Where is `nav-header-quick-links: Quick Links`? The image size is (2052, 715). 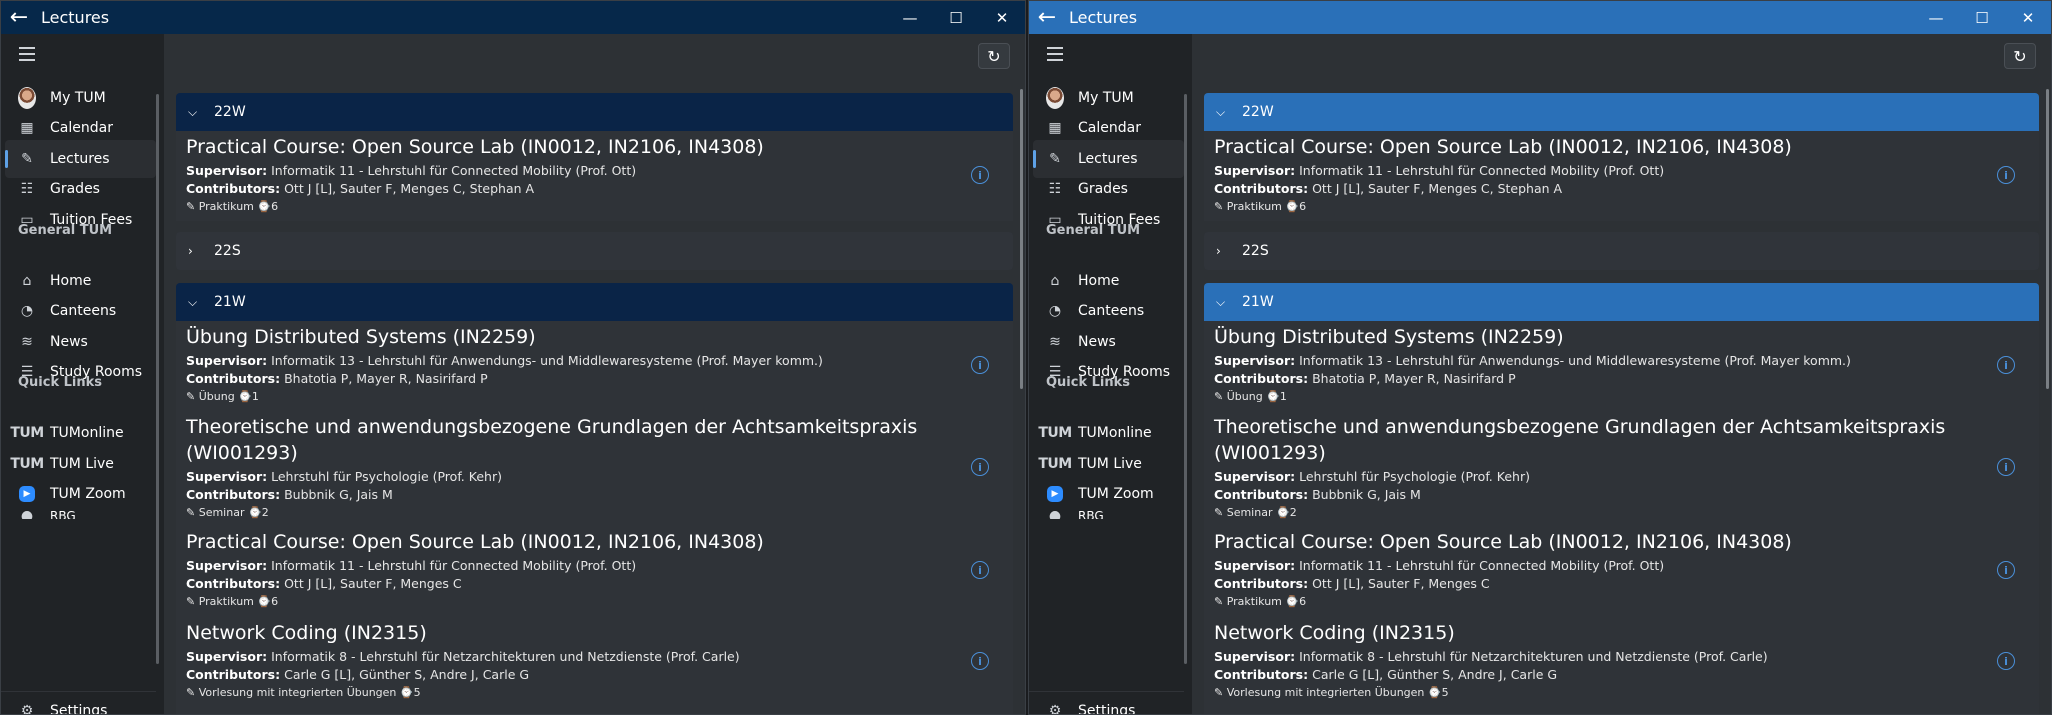
nav-header-quick-links: Quick Links is located at coordinates (1088, 382).